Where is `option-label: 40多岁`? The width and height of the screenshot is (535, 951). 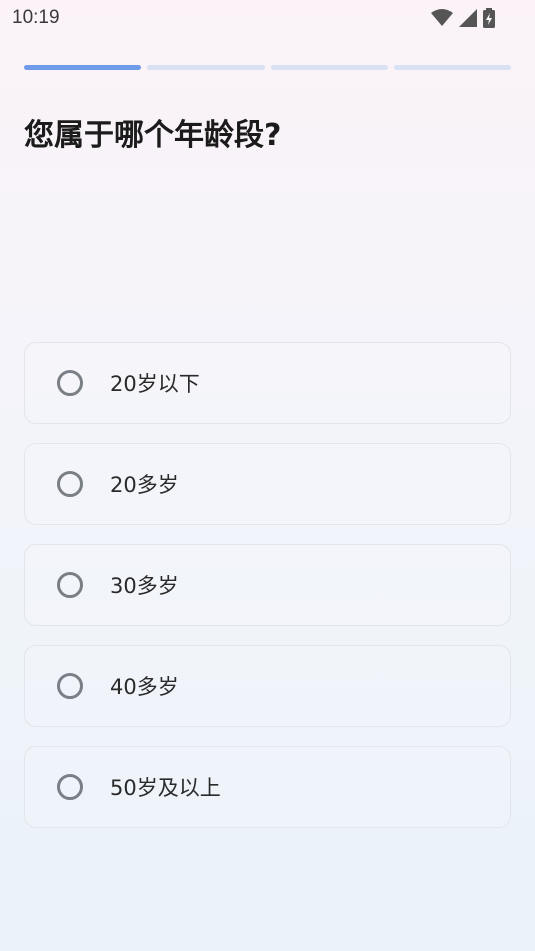
option-label: 40多岁 is located at coordinates (144, 687).